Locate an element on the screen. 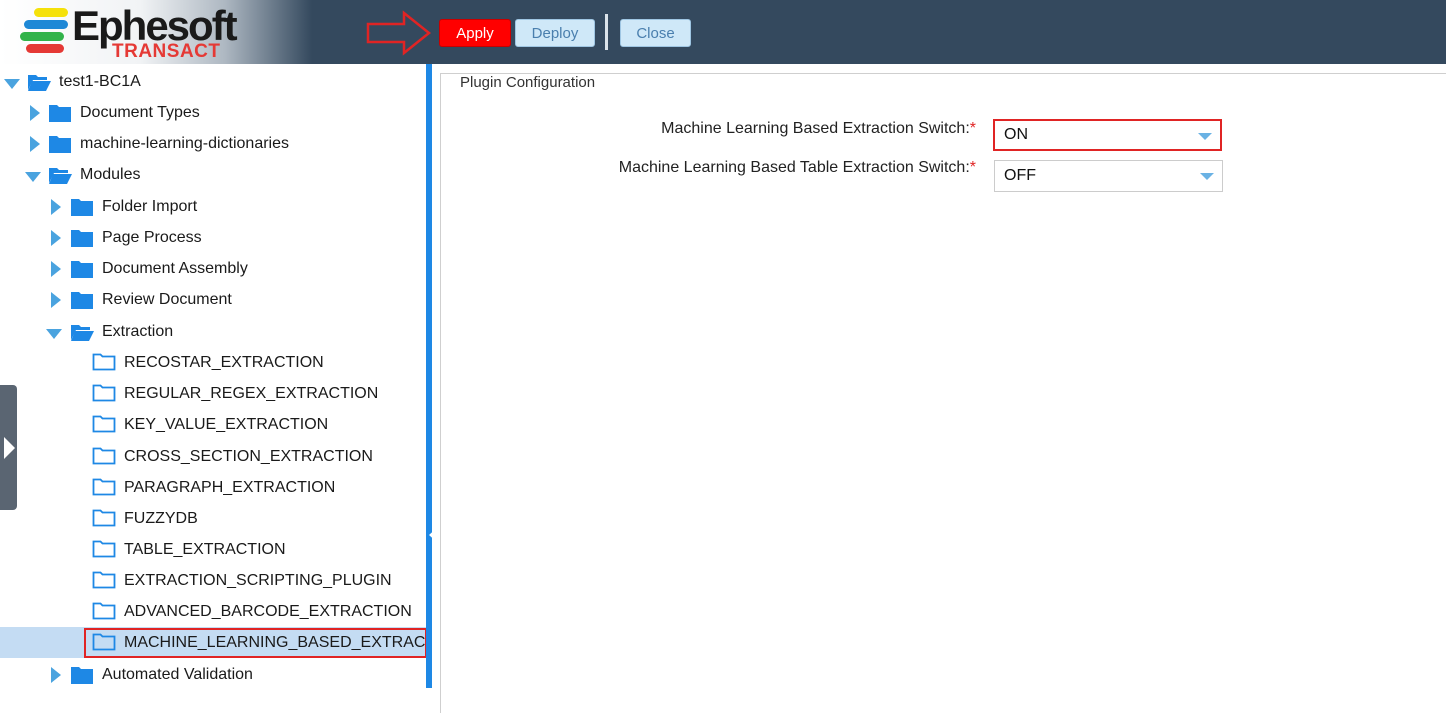 Image resolution: width=1446 pixels, height=713 pixels. ml-switch-select: ON is located at coordinates (1107, 135).